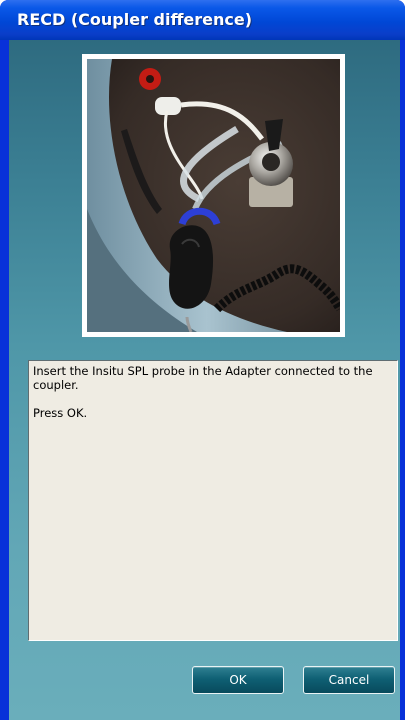 Image resolution: width=405 pixels, height=720 pixels. I want to click on window-title: RECD (Coupler difference), so click(135, 19).